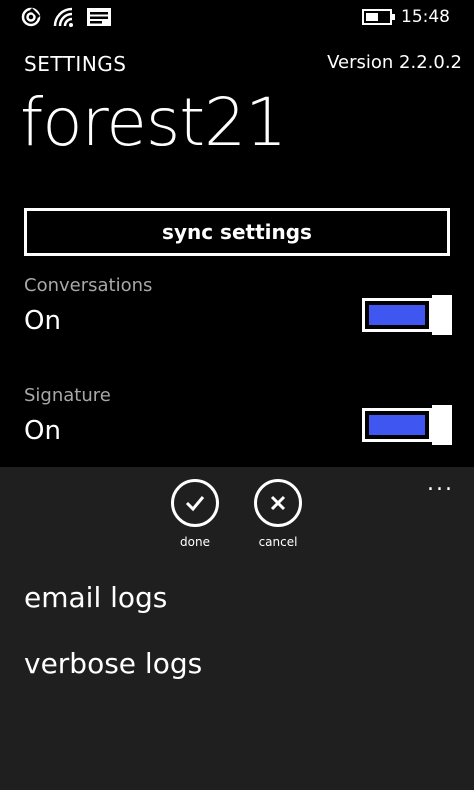 The image size is (474, 790). I want to click on message-icon, so click(99, 19).